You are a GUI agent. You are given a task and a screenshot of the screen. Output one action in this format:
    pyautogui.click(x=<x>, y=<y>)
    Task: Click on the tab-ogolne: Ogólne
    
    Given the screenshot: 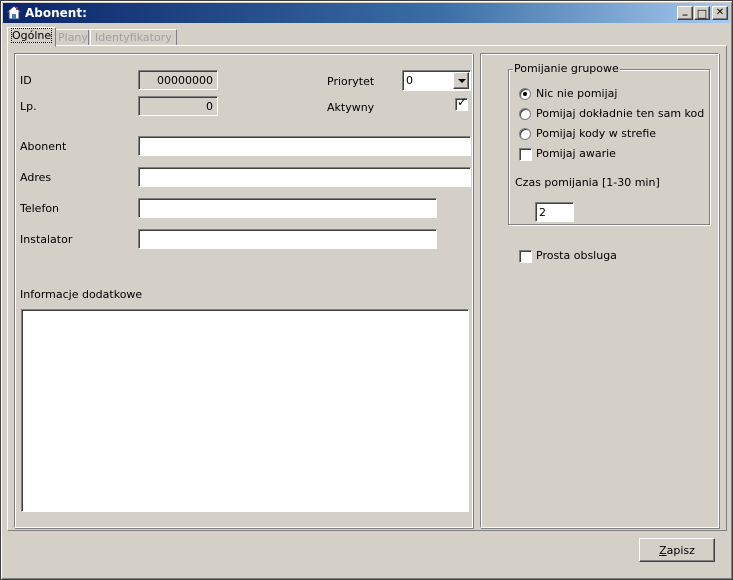 What is the action you would take?
    pyautogui.click(x=32, y=37)
    